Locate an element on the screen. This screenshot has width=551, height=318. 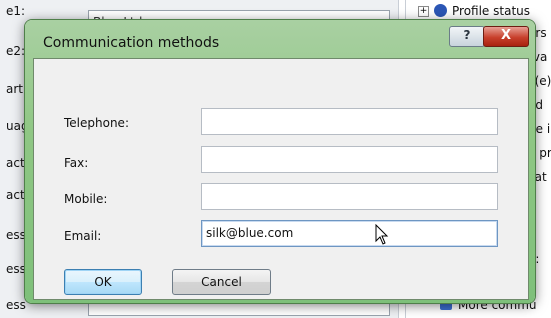
fax-label: Fax: is located at coordinates (76, 163).